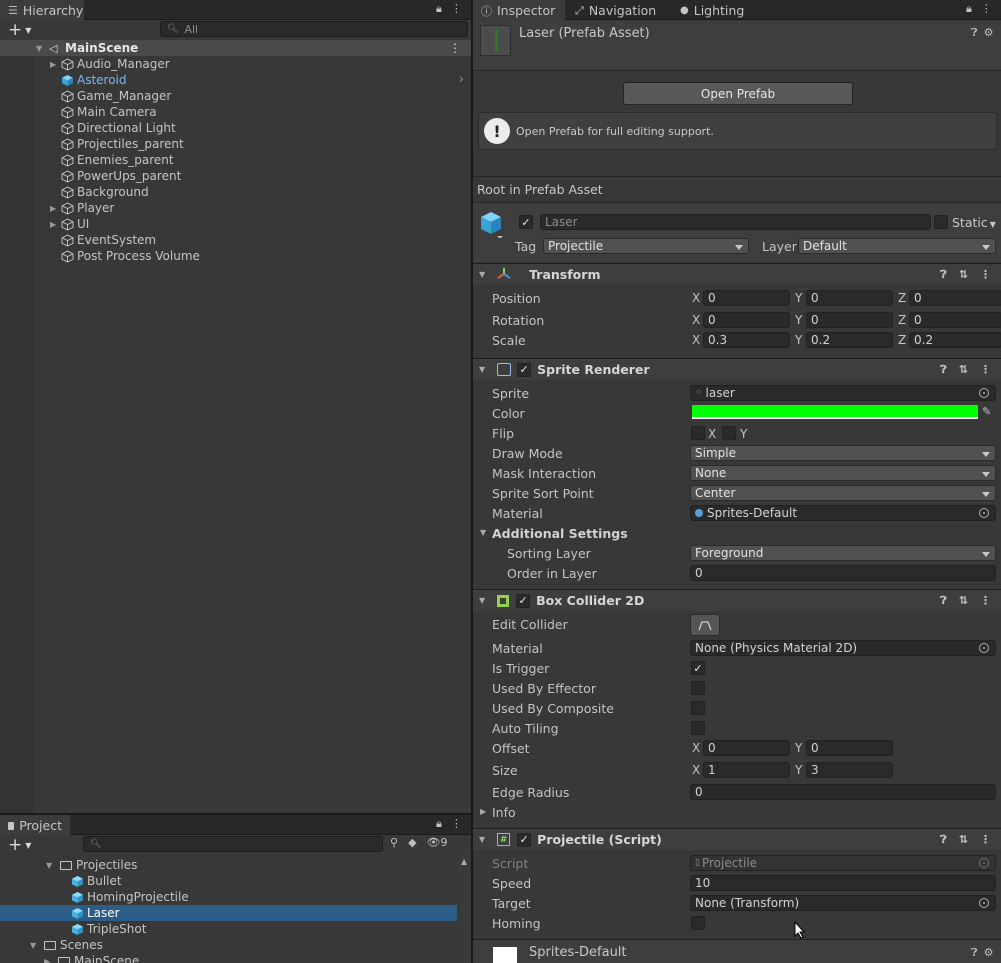  What do you see at coordinates (737, 839) in the screenshot?
I see `projectile-script-header: ▼ # ✓ Projectile (Script) ❓︎ ⇅ ⋮` at bounding box center [737, 839].